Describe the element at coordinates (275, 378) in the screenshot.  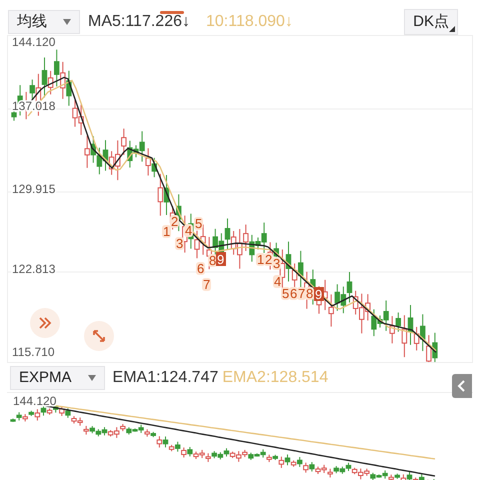
I see `ema2-value: EMA2:128.514` at that location.